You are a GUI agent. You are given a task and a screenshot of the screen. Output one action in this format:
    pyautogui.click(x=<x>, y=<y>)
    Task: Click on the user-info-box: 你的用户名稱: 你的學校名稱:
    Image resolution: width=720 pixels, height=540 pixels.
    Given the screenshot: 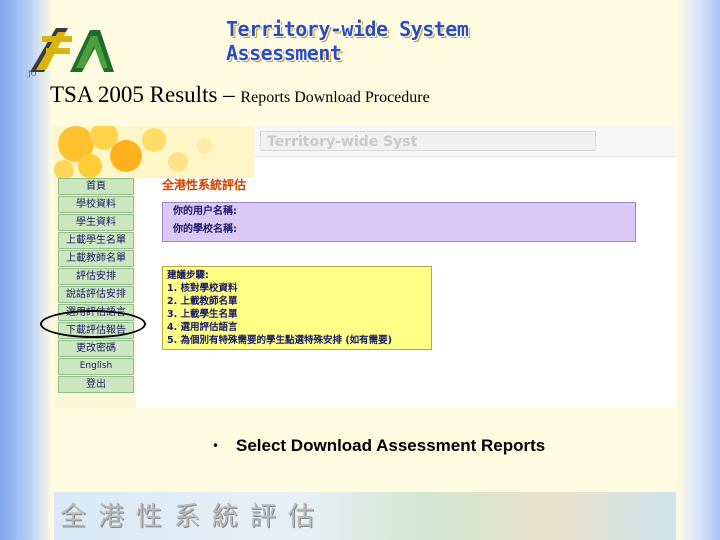 What is the action you would take?
    pyautogui.click(x=399, y=222)
    